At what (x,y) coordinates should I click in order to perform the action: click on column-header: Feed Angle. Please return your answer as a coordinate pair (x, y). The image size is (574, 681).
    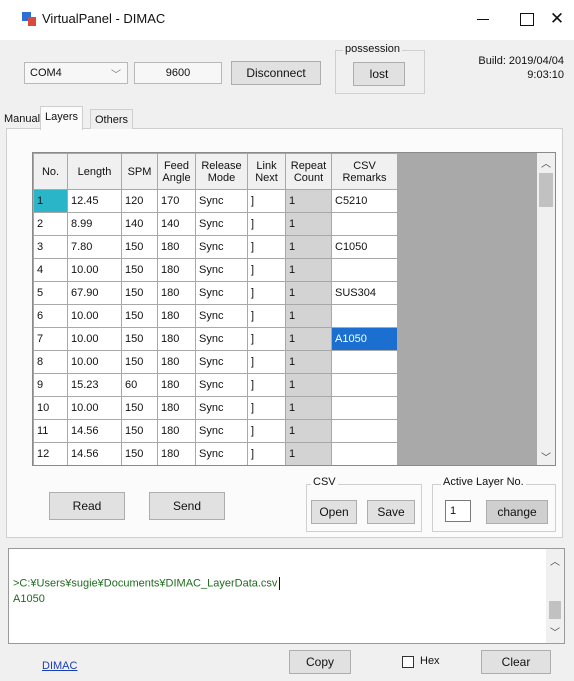
    Looking at the image, I should click on (176, 171).